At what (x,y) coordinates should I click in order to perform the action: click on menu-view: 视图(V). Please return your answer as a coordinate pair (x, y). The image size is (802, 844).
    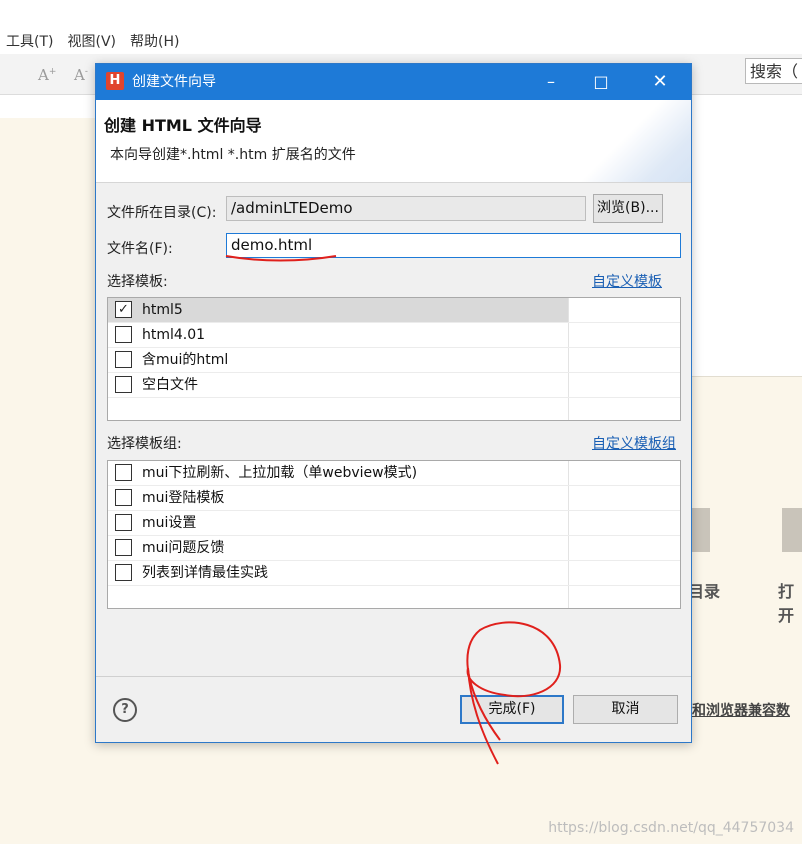
    Looking at the image, I should click on (91, 42).